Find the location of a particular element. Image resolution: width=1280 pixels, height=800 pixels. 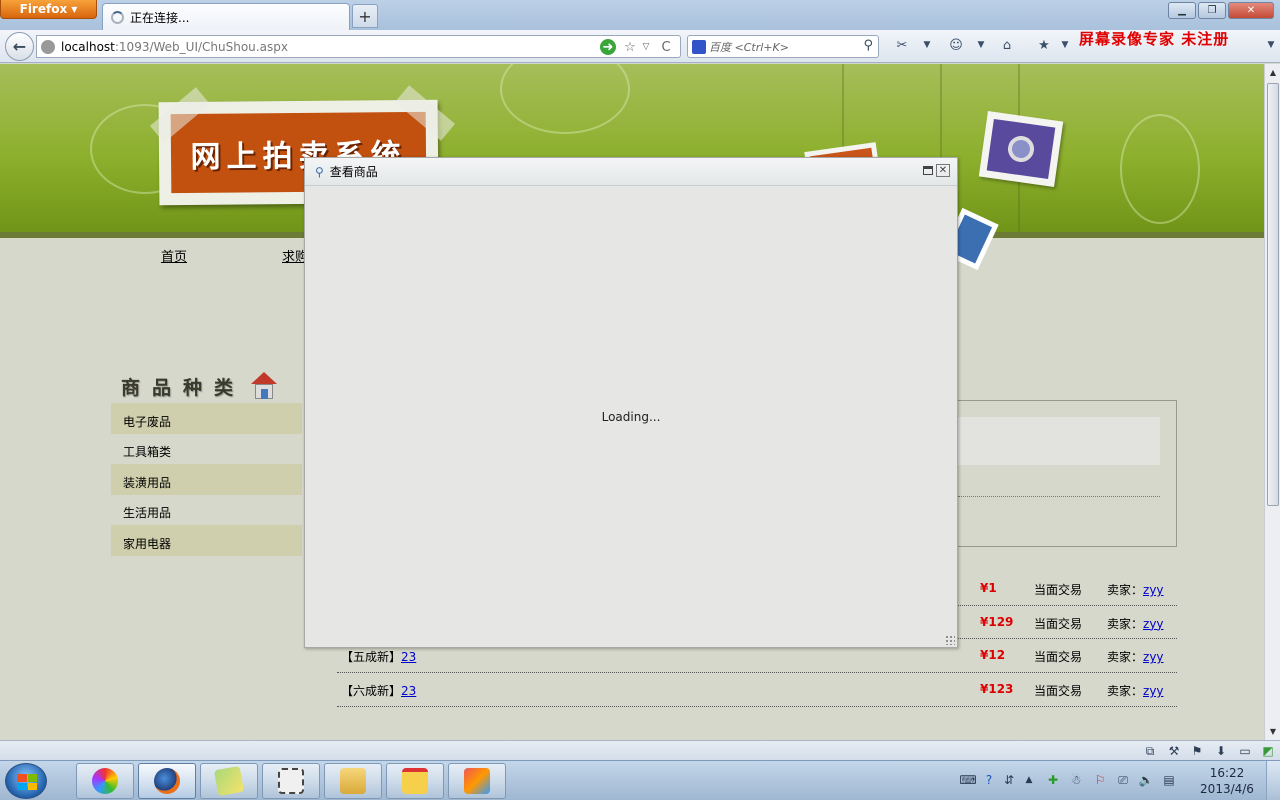

network-icon: ▤ is located at coordinates (1169, 780).